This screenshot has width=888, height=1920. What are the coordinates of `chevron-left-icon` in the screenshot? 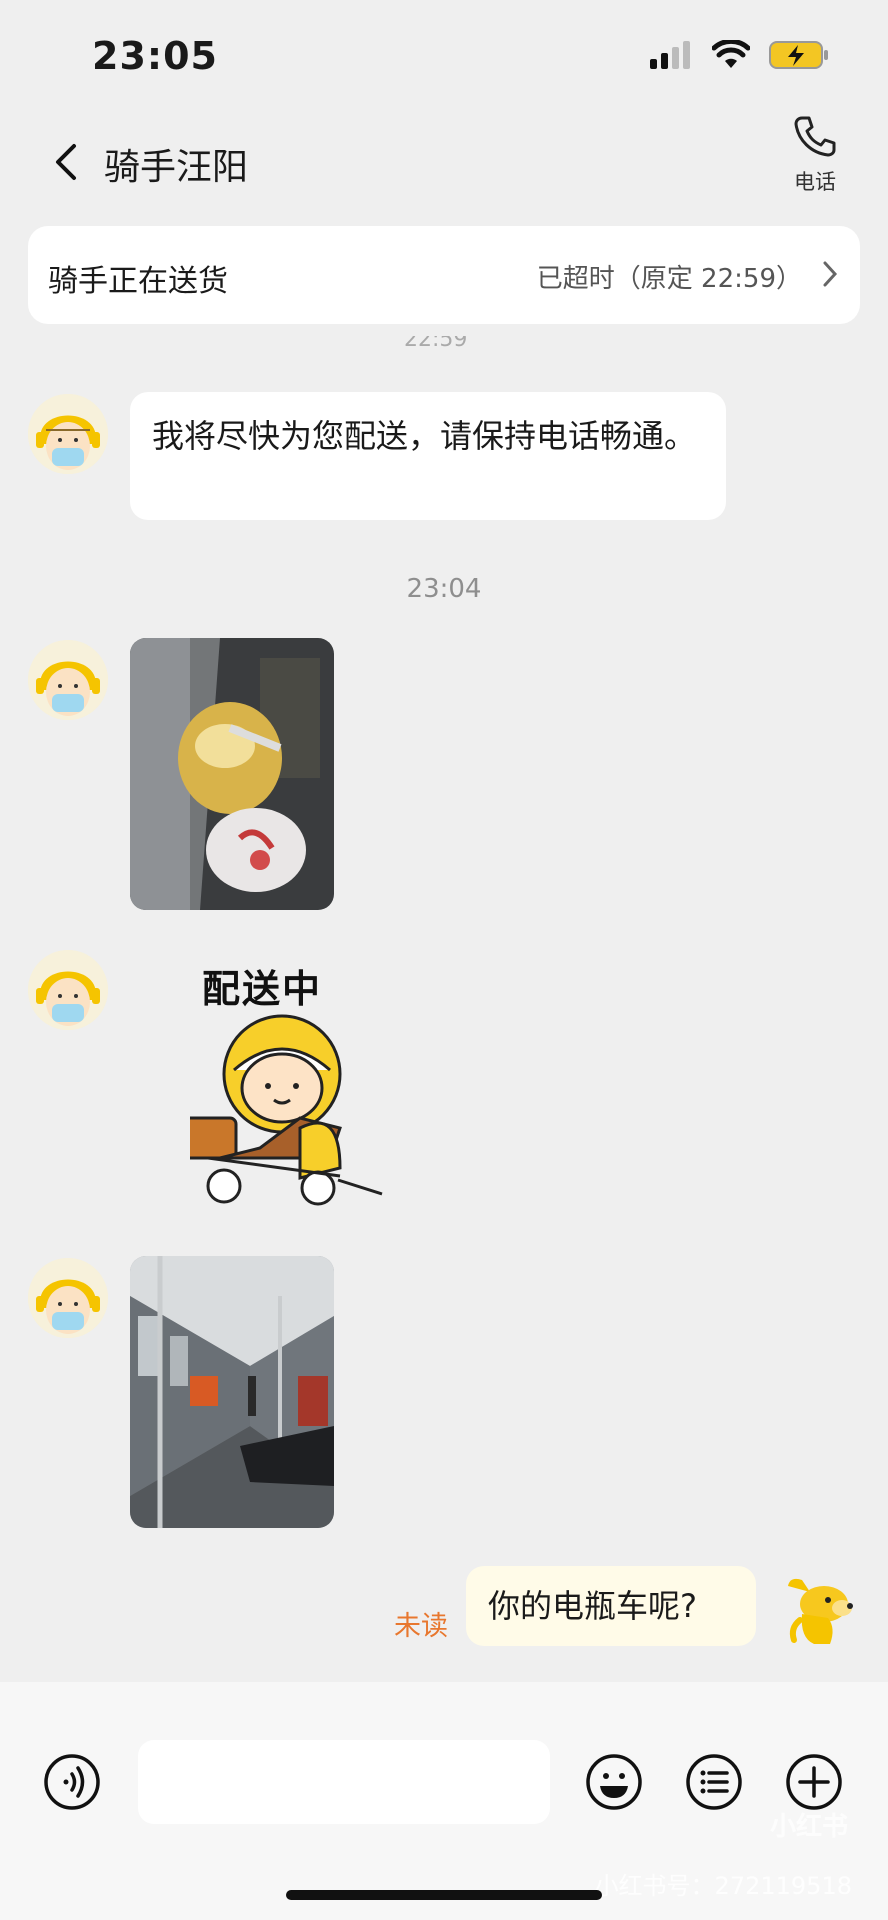 It's located at (66, 162).